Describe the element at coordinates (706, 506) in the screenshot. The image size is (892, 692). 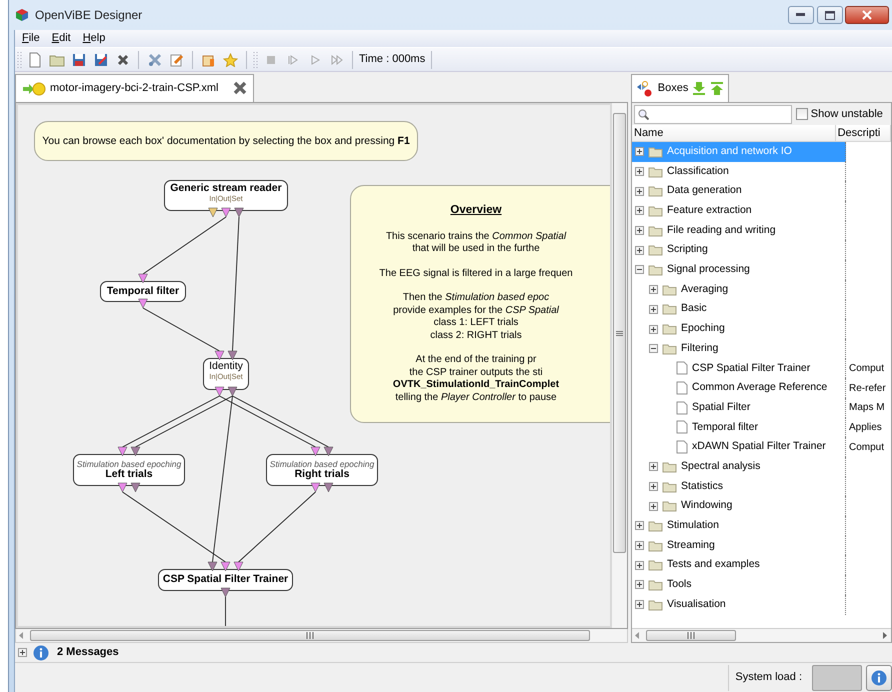
I see `tree-label: Windowing` at that location.